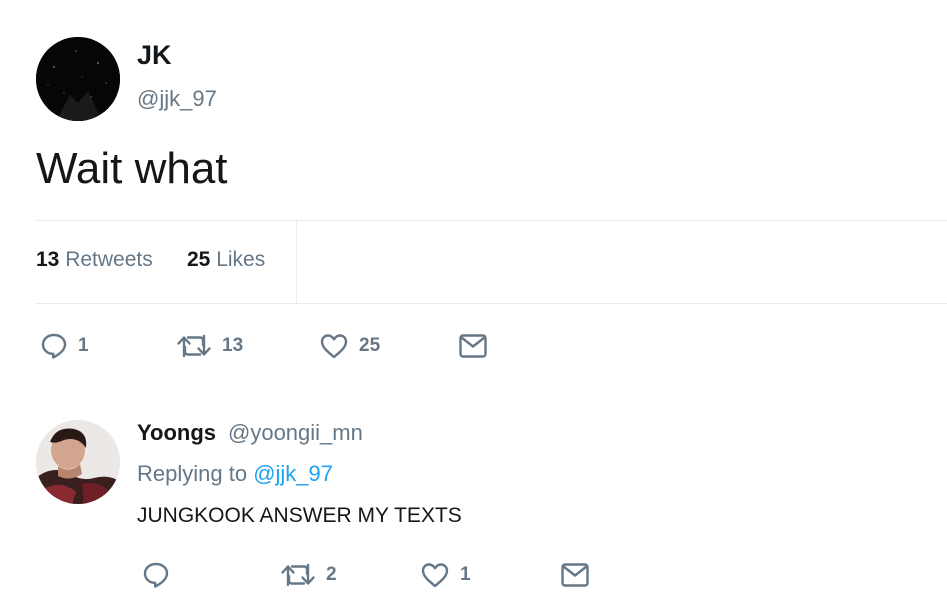  I want to click on retweet-count: 13, so click(233, 345).